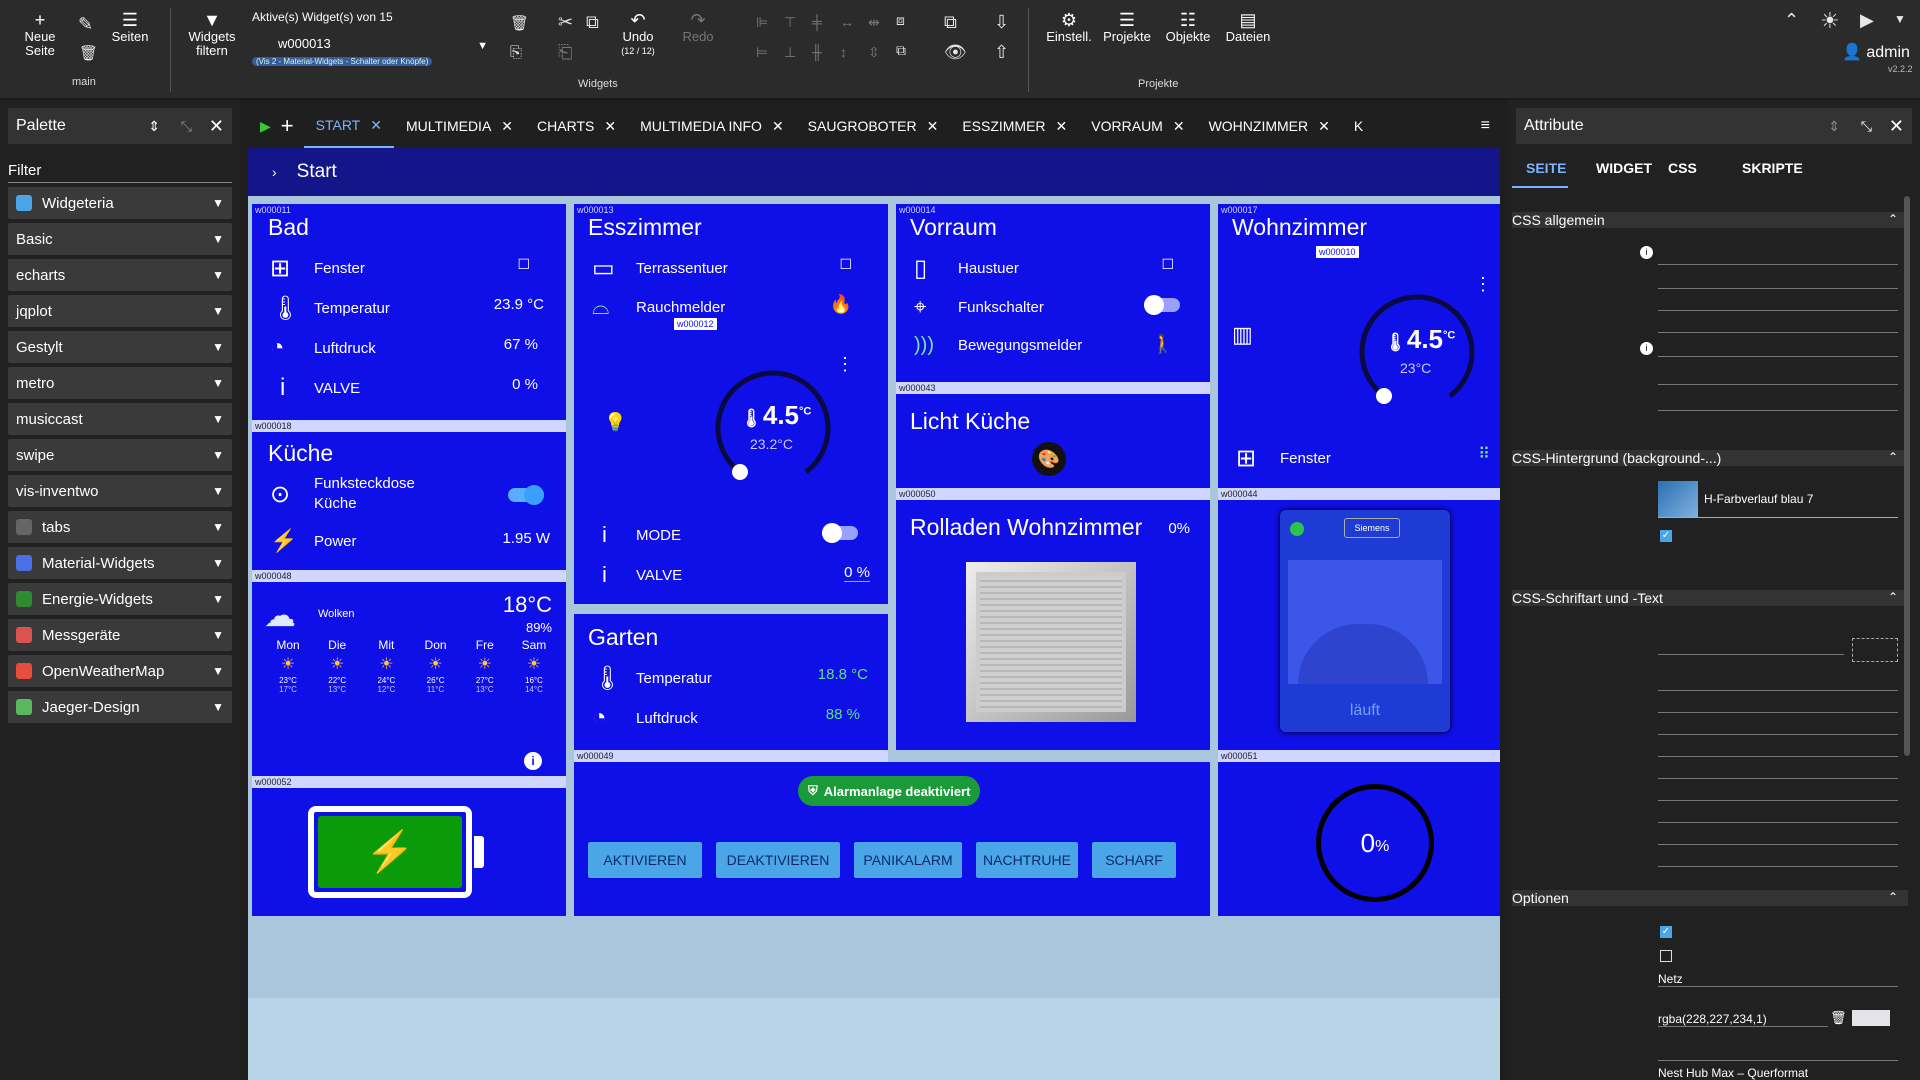 Image resolution: width=1920 pixels, height=1080 pixels. I want to click on projects-button: ☰ Projekte, so click(1127, 27).